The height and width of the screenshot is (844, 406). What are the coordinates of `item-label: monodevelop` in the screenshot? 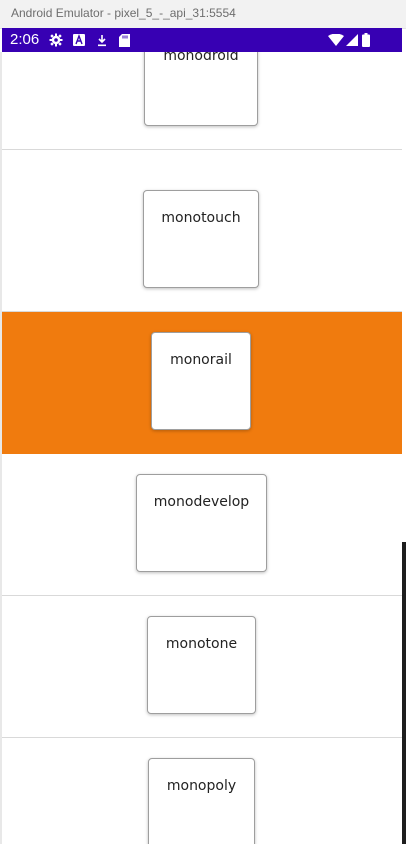 It's located at (201, 502).